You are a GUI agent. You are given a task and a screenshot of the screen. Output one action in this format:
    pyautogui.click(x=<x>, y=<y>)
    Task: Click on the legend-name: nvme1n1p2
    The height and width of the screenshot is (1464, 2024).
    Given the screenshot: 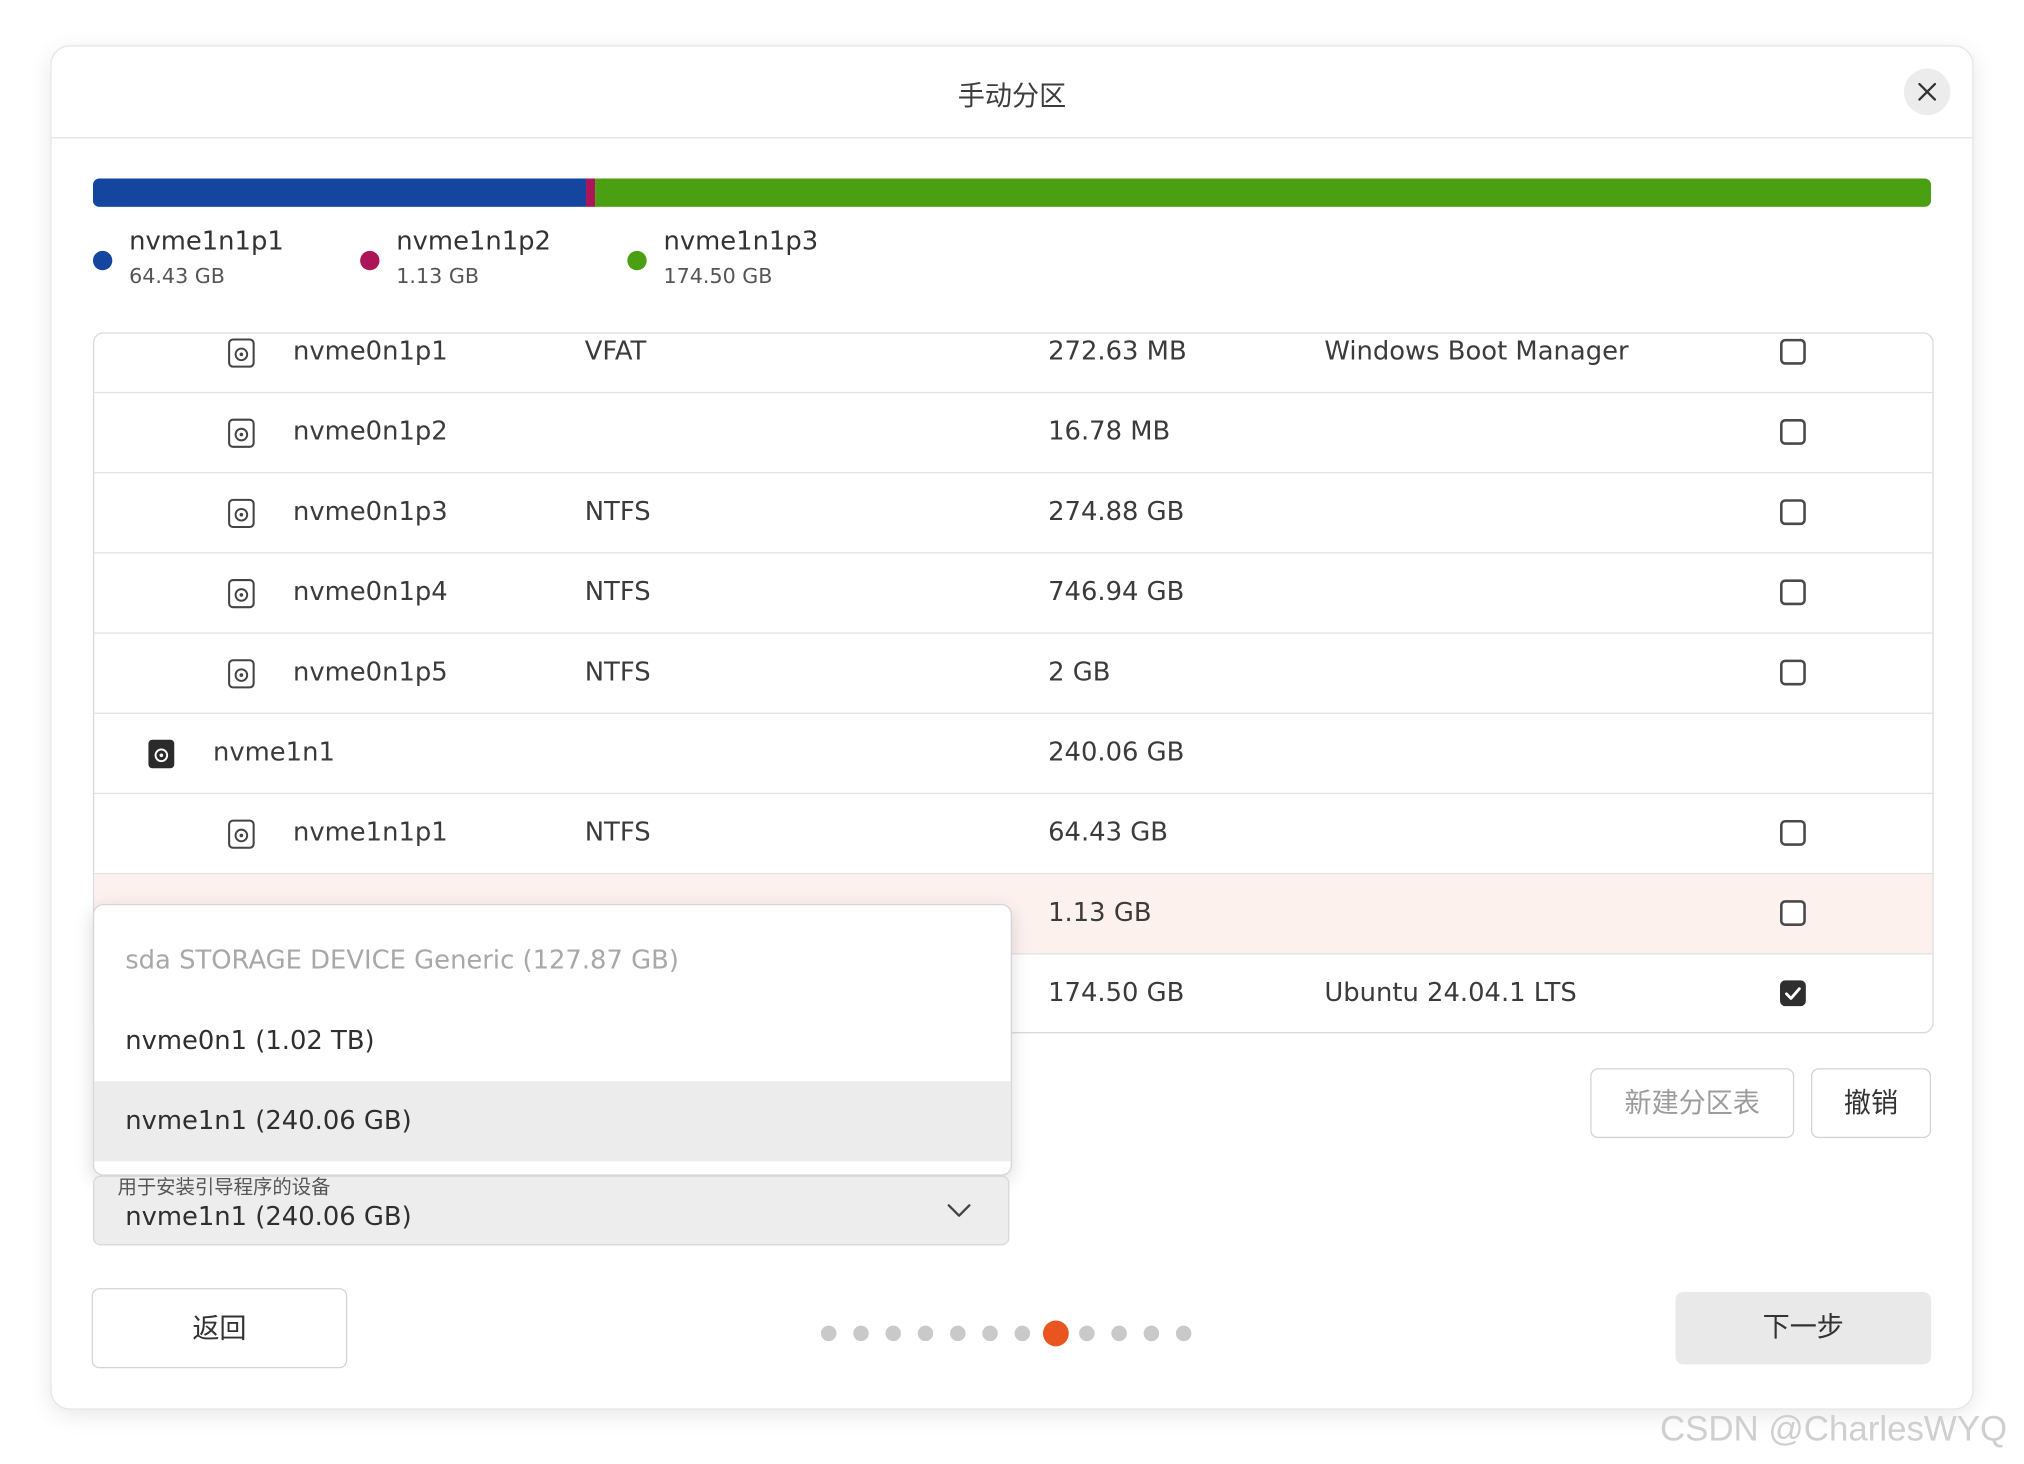 What is the action you would take?
    pyautogui.click(x=473, y=241)
    